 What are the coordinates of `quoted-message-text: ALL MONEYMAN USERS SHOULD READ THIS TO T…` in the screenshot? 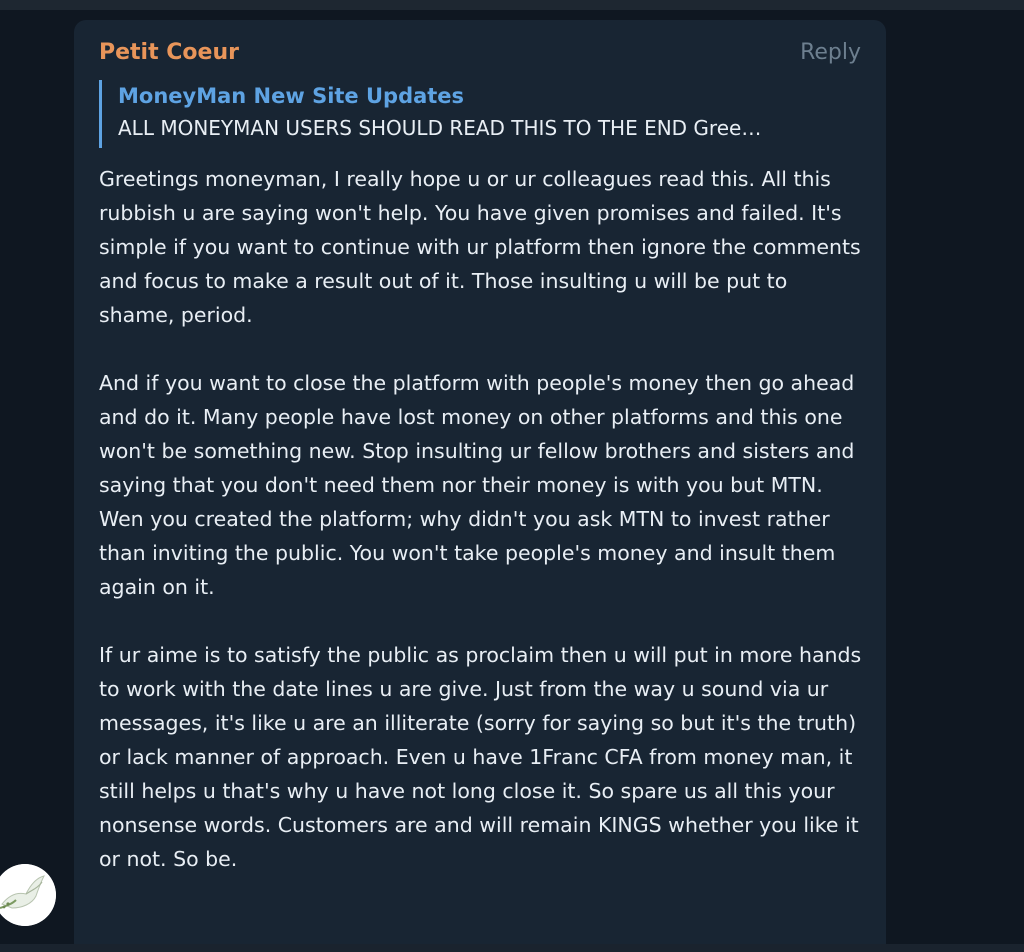 It's located at (440, 128).